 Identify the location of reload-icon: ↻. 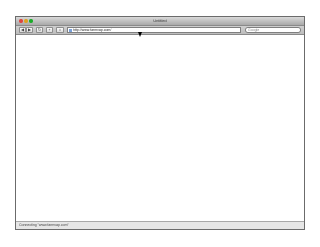
(39, 29).